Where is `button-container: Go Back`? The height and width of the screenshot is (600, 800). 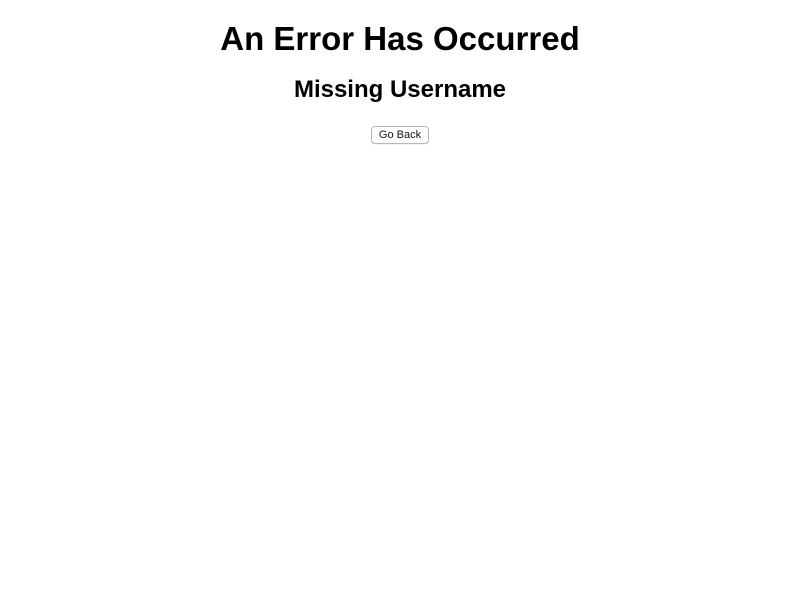 button-container: Go Back is located at coordinates (400, 124).